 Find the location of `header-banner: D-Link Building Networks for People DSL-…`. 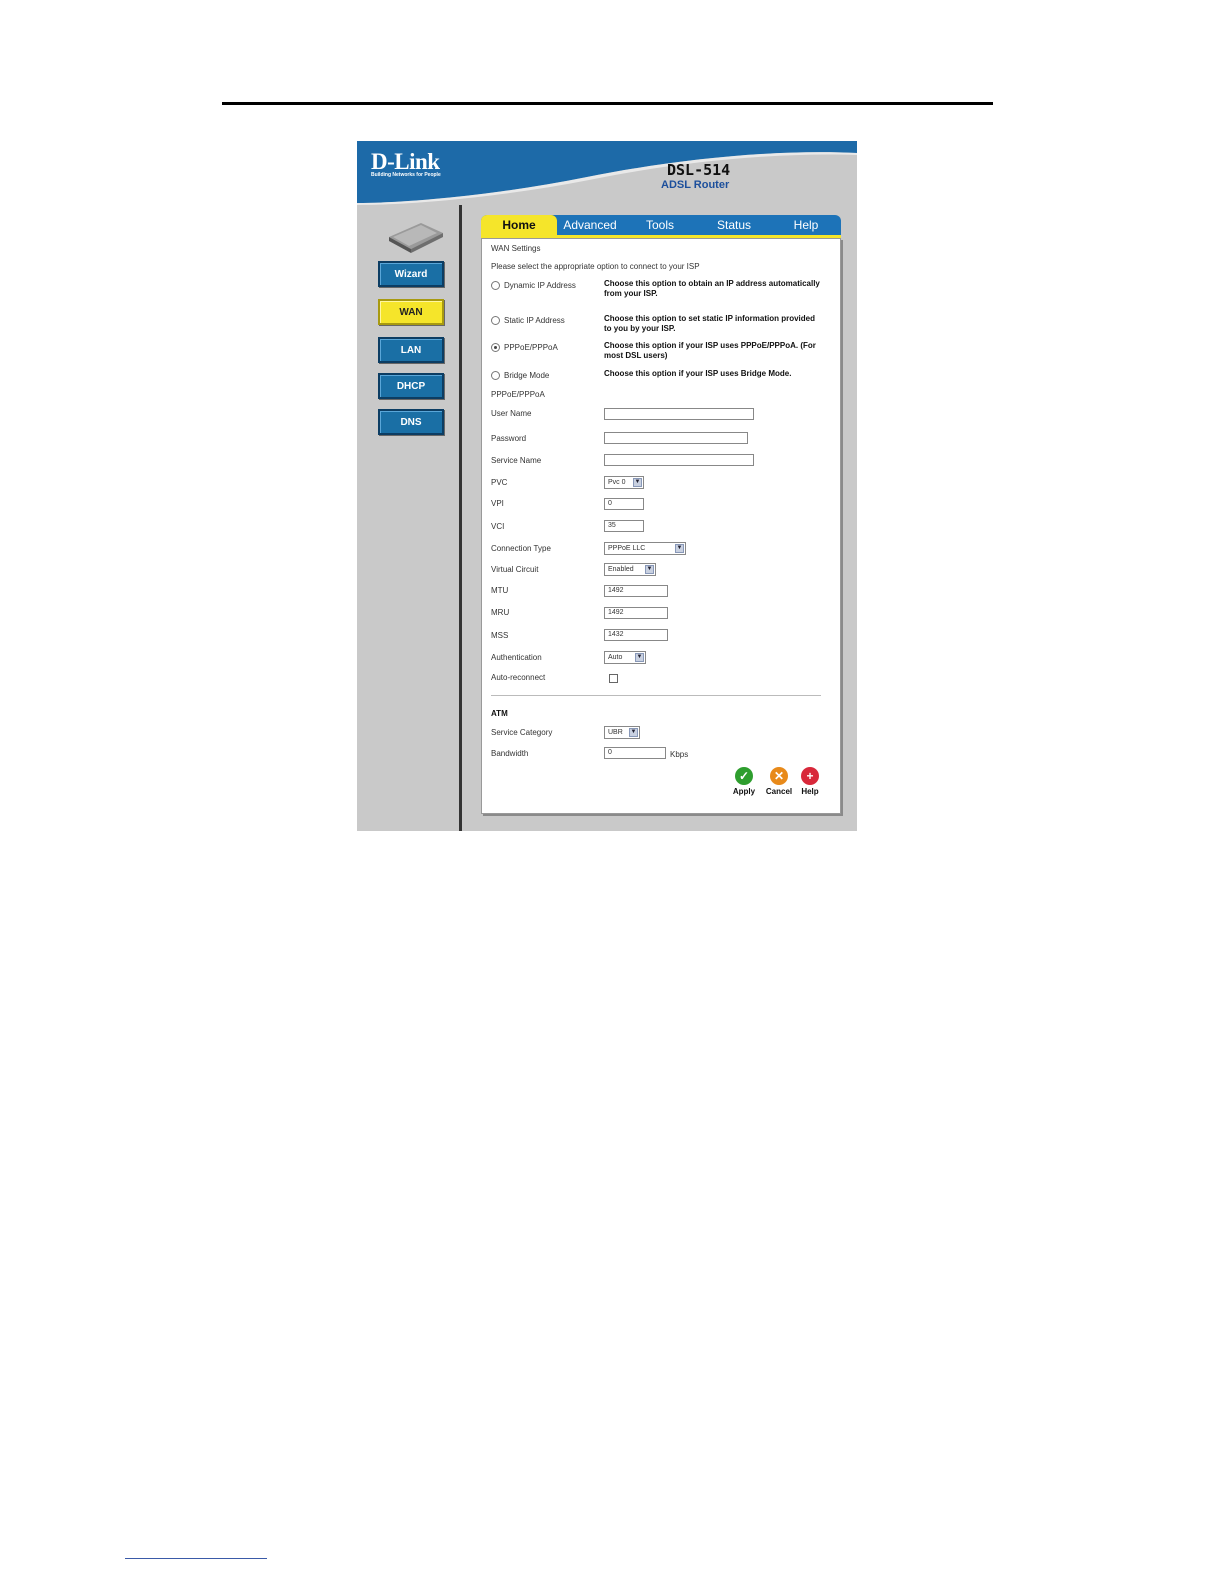

header-banner: D-Link Building Networks for People DSL-… is located at coordinates (607, 173).